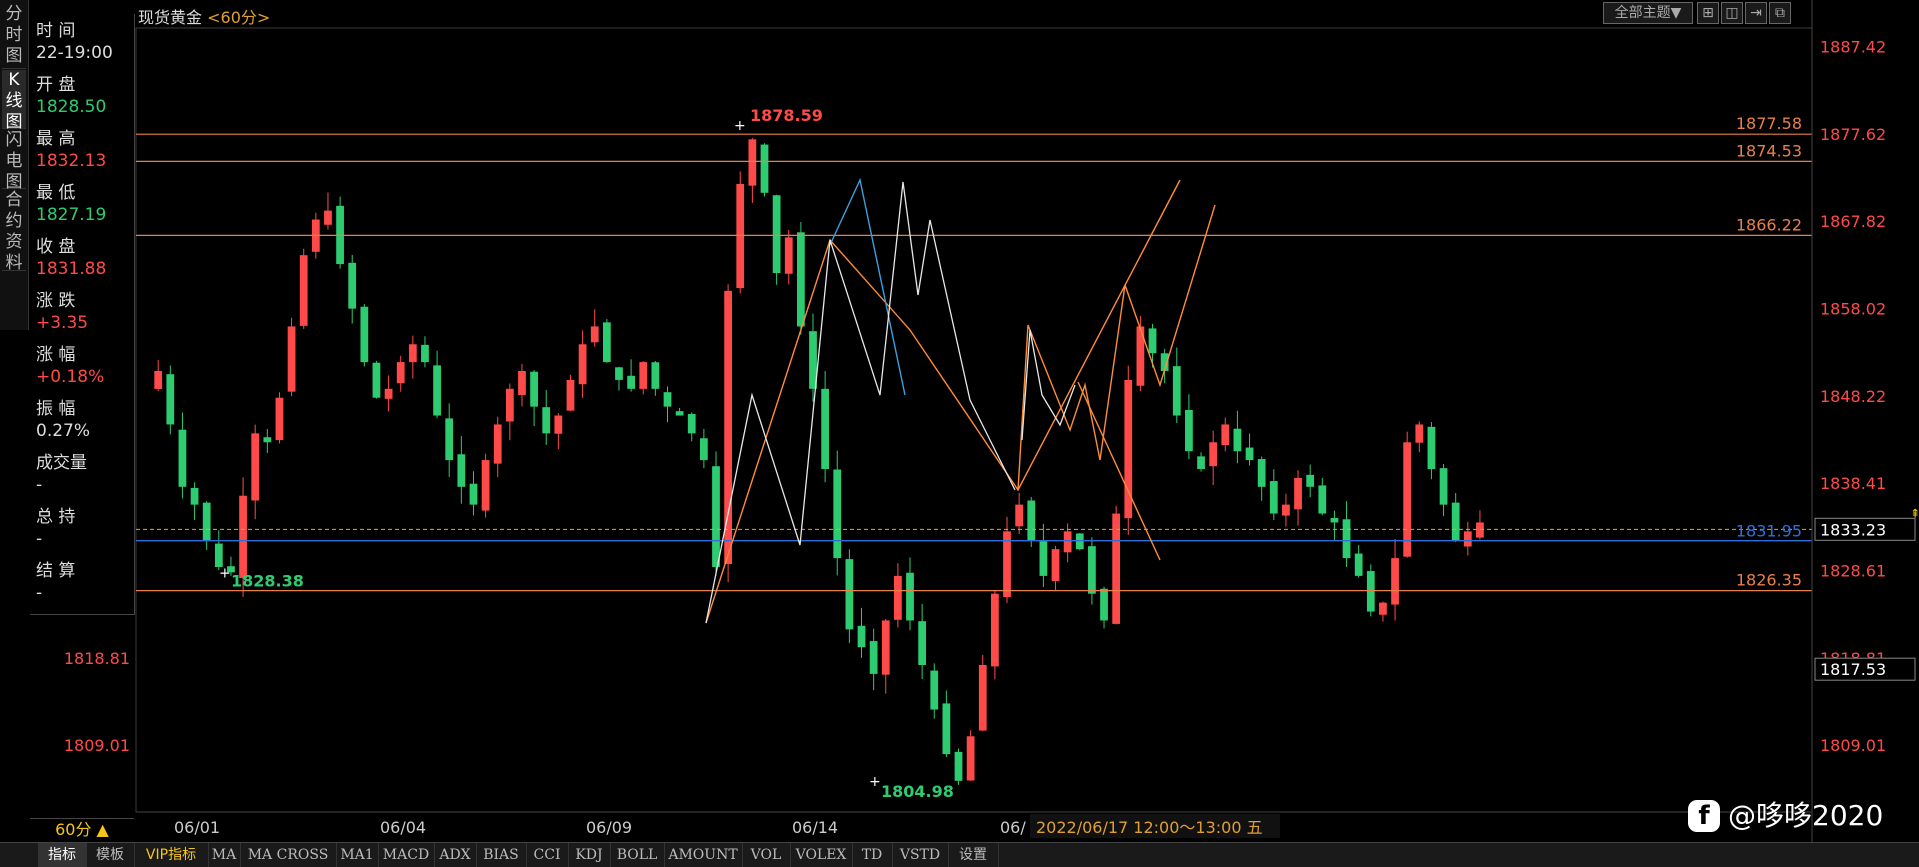 The width and height of the screenshot is (1919, 867). Describe the element at coordinates (872, 855) in the screenshot. I see `indicator-tab: TD` at that location.